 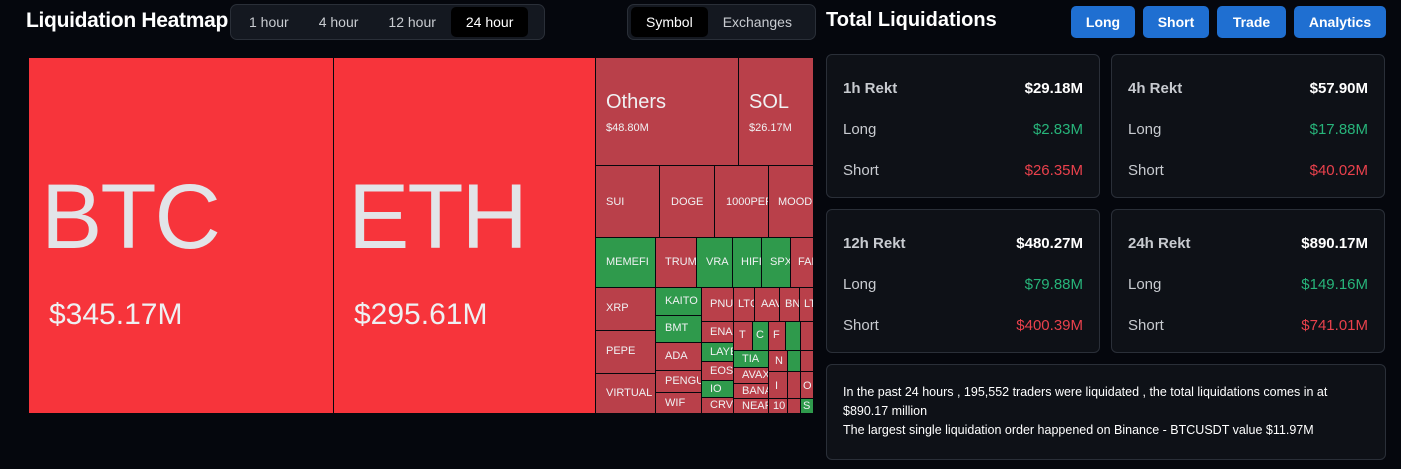 I want to click on cell-symbol: S, so click(x=807, y=406).